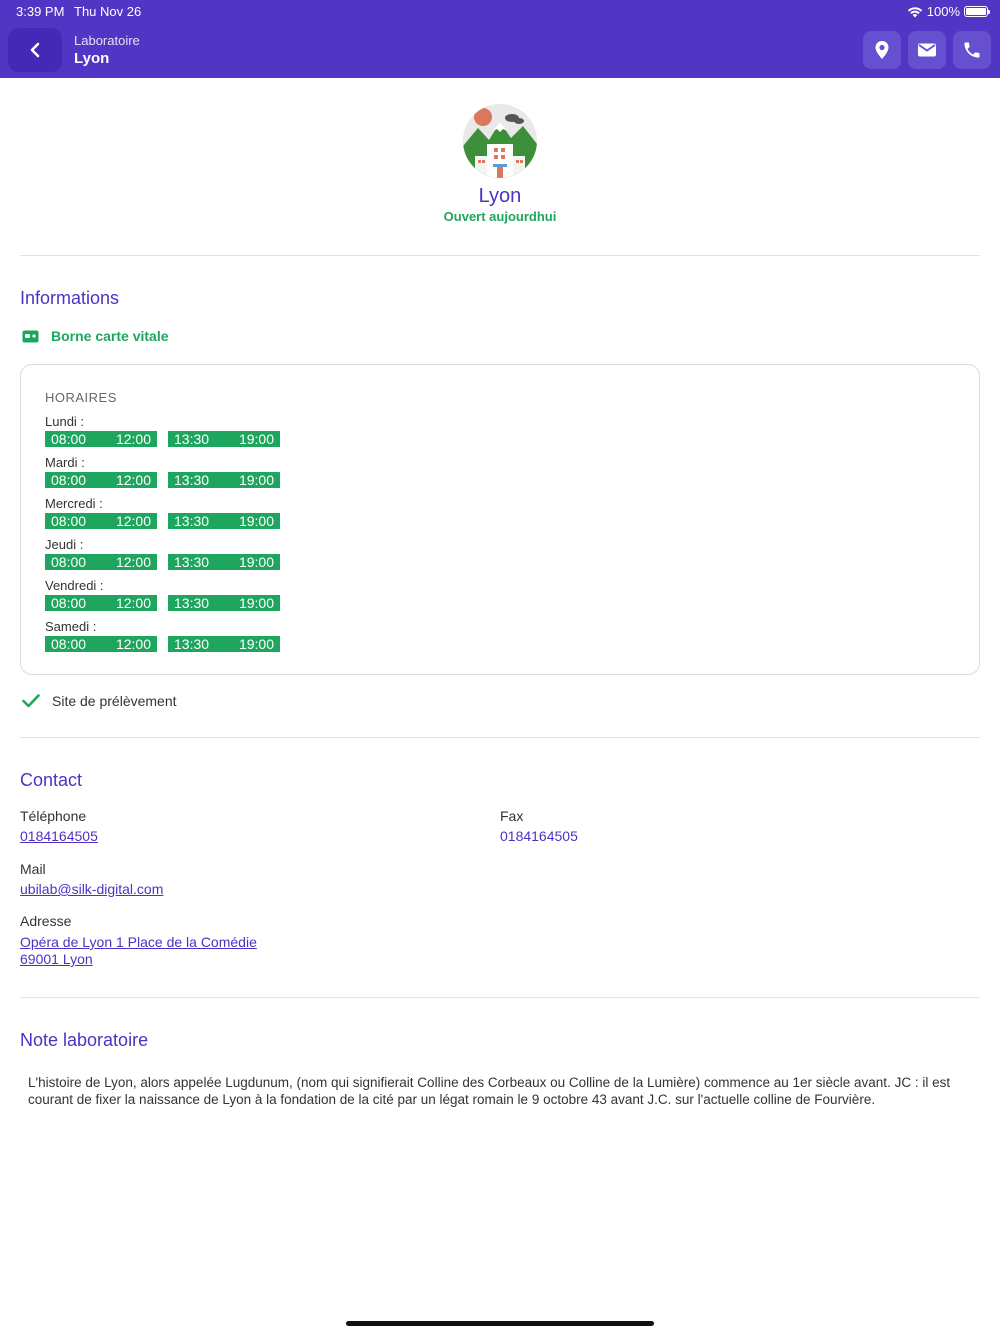 The image size is (1000, 1334). I want to click on nav-main-title: Lyon, so click(92, 58).